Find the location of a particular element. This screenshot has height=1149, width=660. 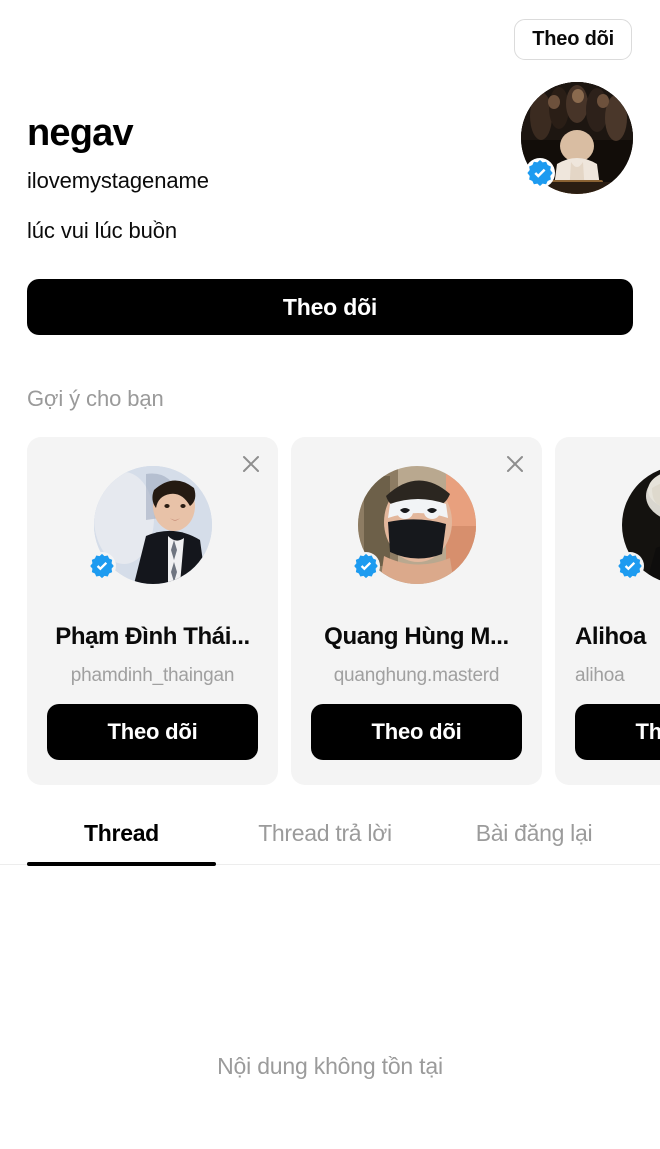

suggestion-card: Alihoa alihoa Theo dõi is located at coordinates (607, 611).